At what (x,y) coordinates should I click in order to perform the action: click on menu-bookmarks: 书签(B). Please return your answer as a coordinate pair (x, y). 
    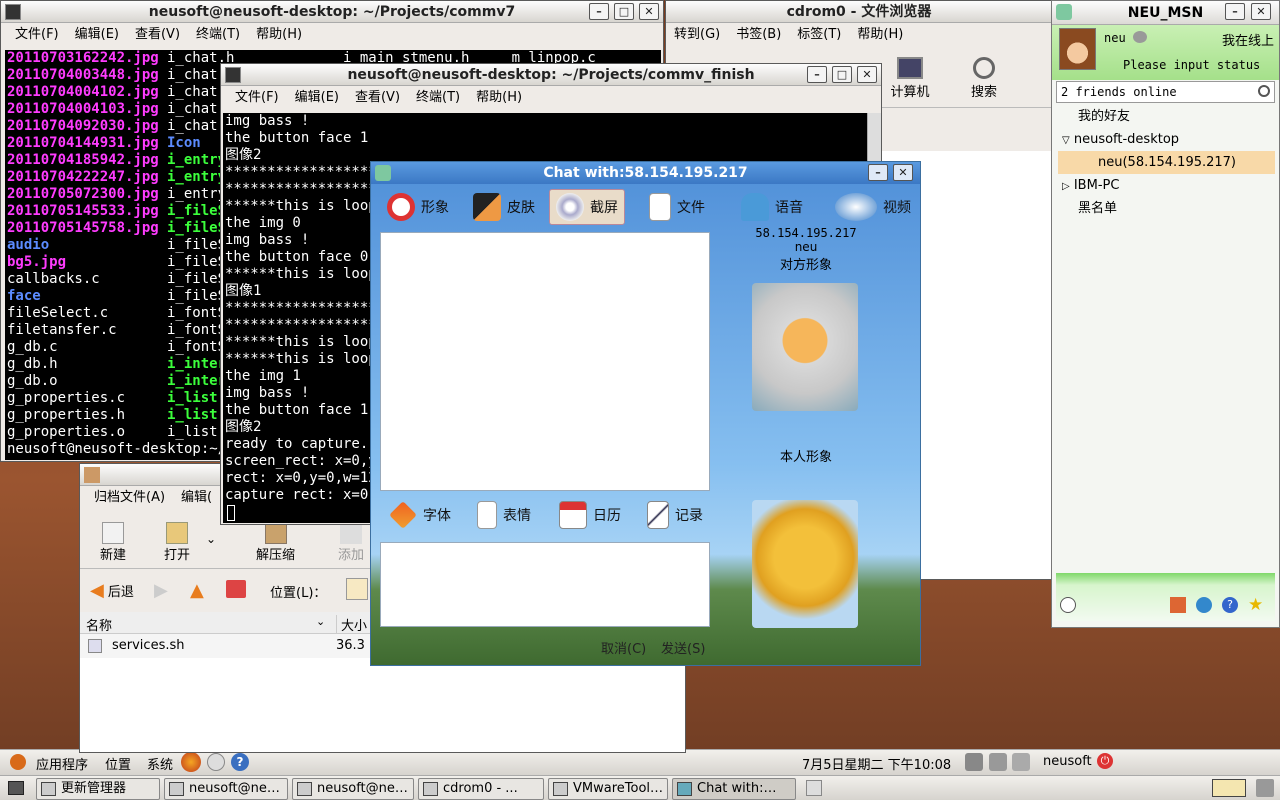
    Looking at the image, I should click on (758, 35).